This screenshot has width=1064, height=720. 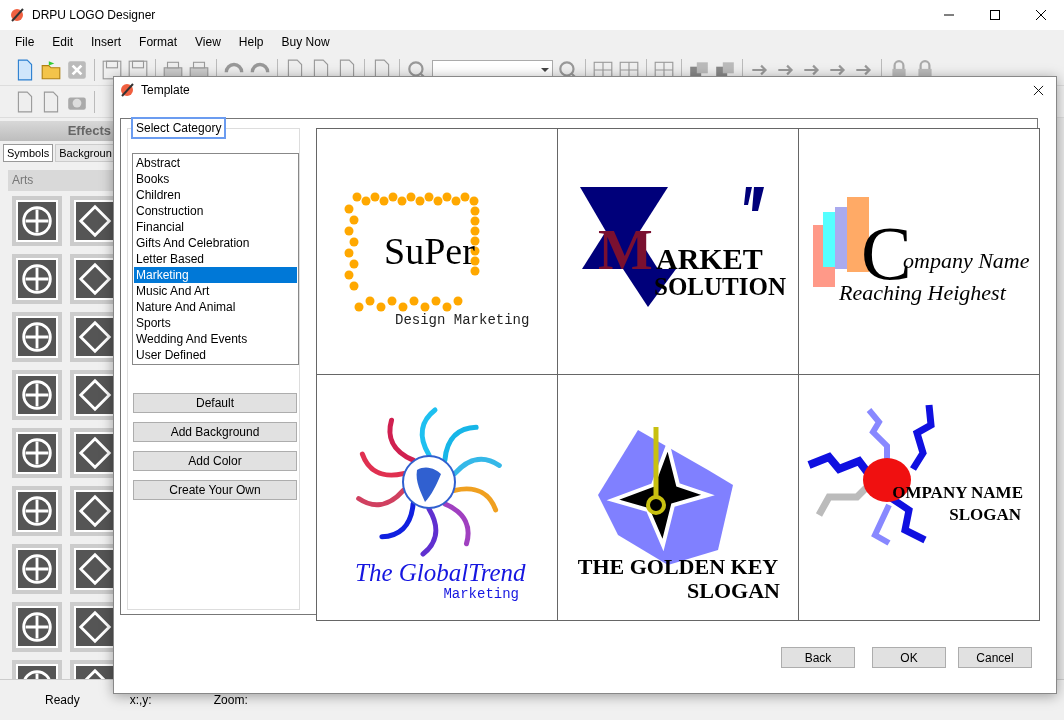 I want to click on menu-item: View, so click(x=208, y=42).